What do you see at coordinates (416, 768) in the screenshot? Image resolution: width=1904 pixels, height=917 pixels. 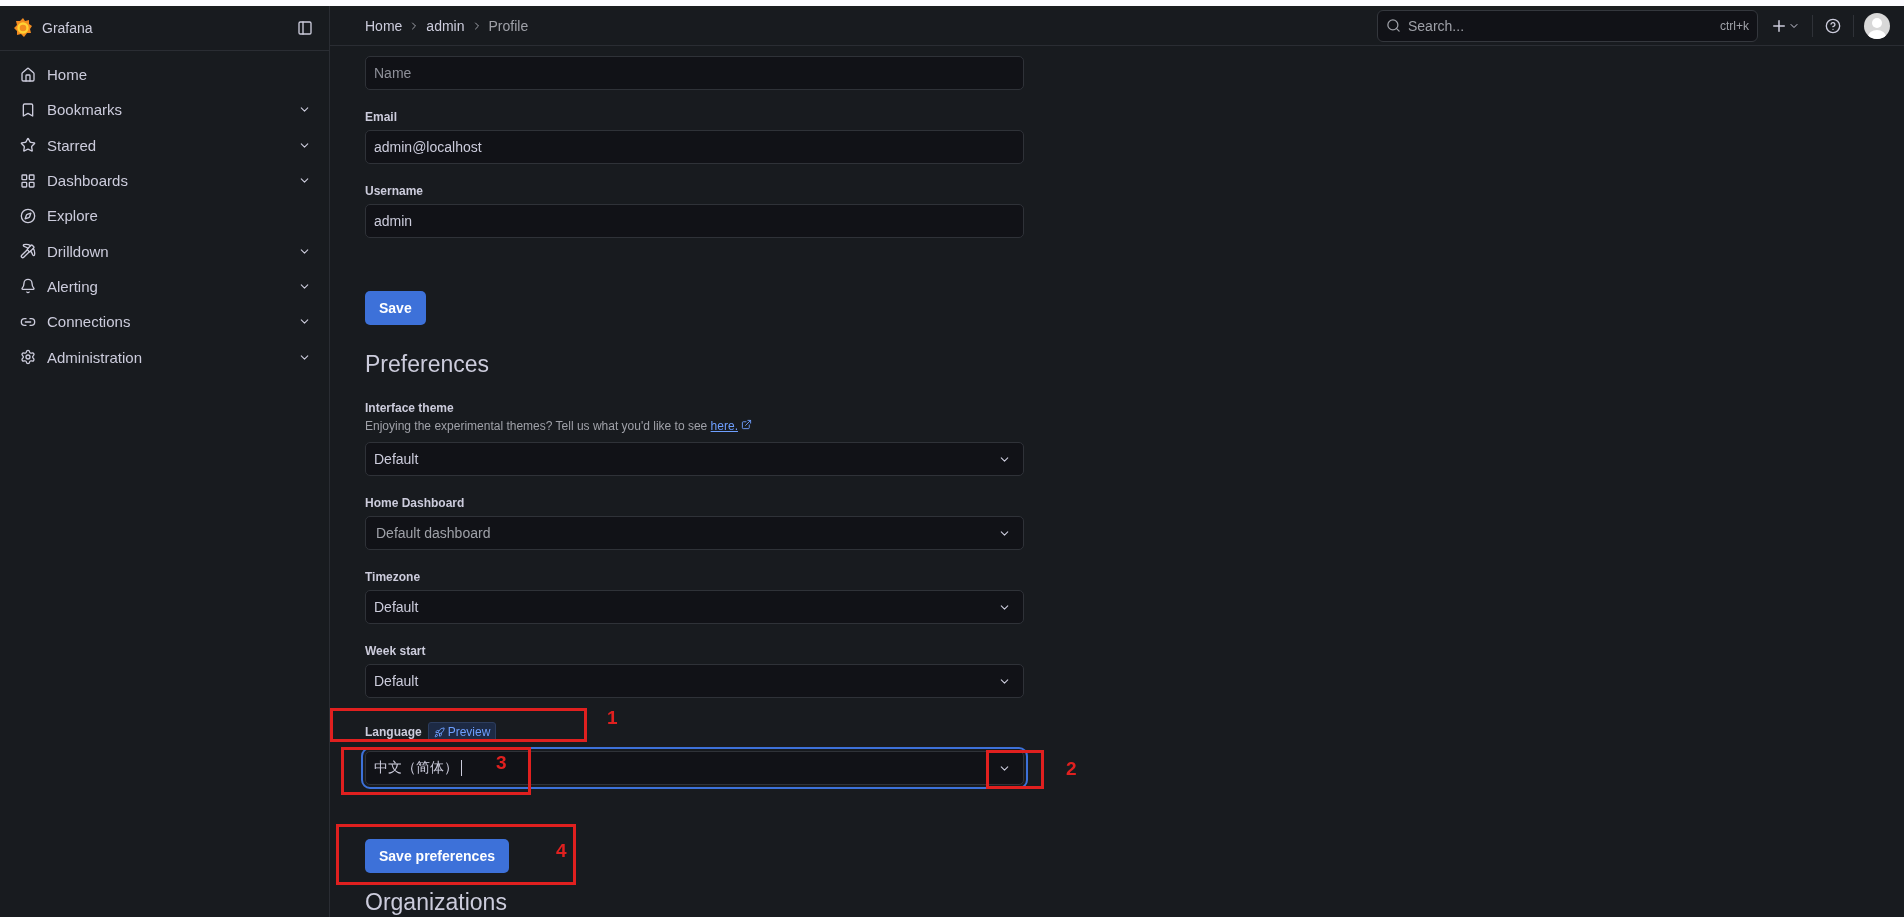 I see `select-value: 中文（简体）` at bounding box center [416, 768].